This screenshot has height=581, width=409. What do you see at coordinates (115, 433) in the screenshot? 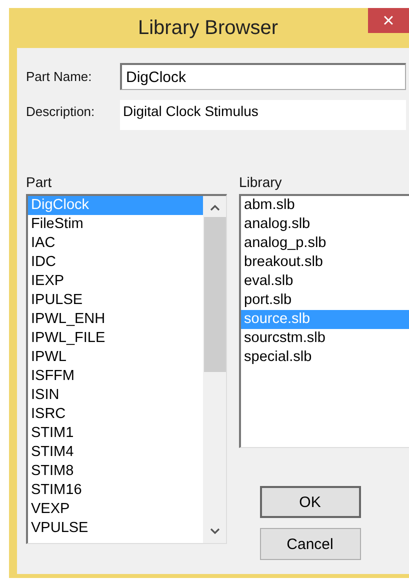
I see `list-item: STIM1` at bounding box center [115, 433].